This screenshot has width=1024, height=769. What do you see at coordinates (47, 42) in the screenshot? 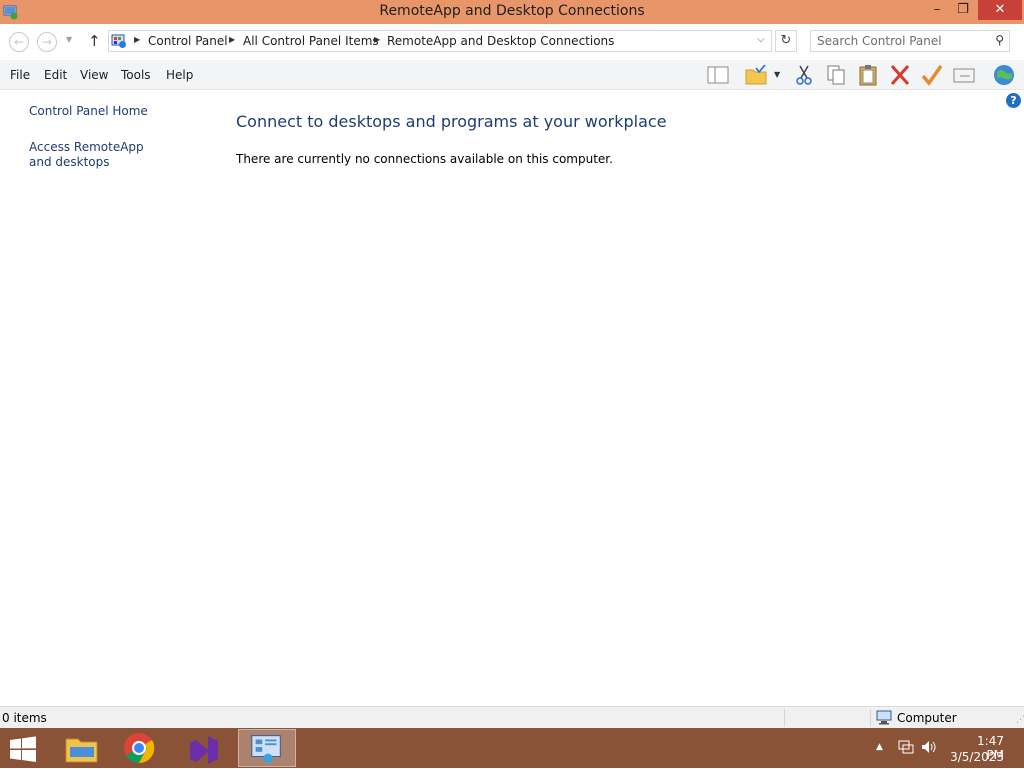
I see `forward-button: →` at bounding box center [47, 42].